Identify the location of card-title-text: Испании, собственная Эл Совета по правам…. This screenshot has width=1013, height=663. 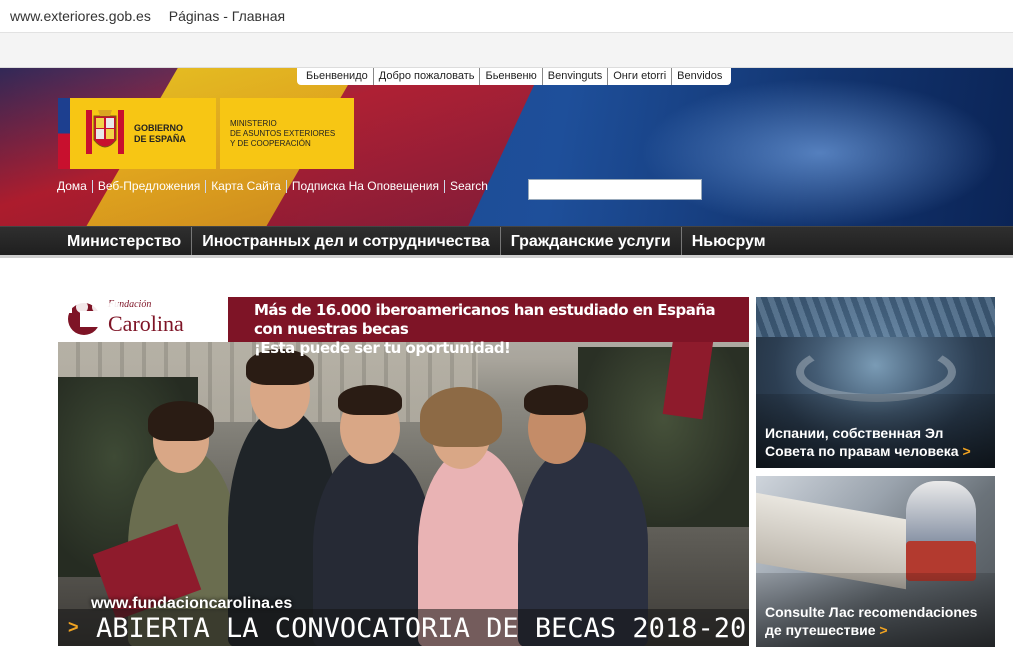
(862, 442).